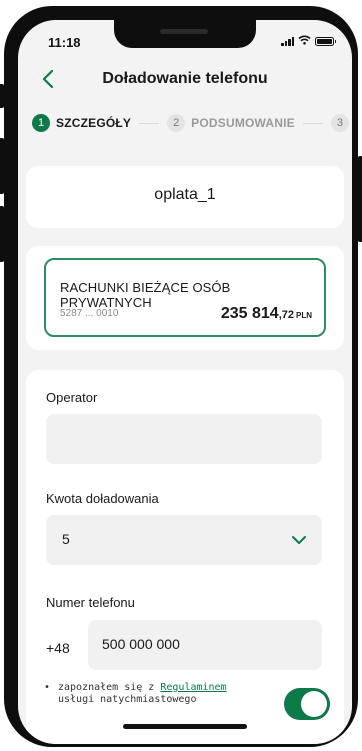  Describe the element at coordinates (64, 42) in the screenshot. I see `status-time: 11:18` at that location.